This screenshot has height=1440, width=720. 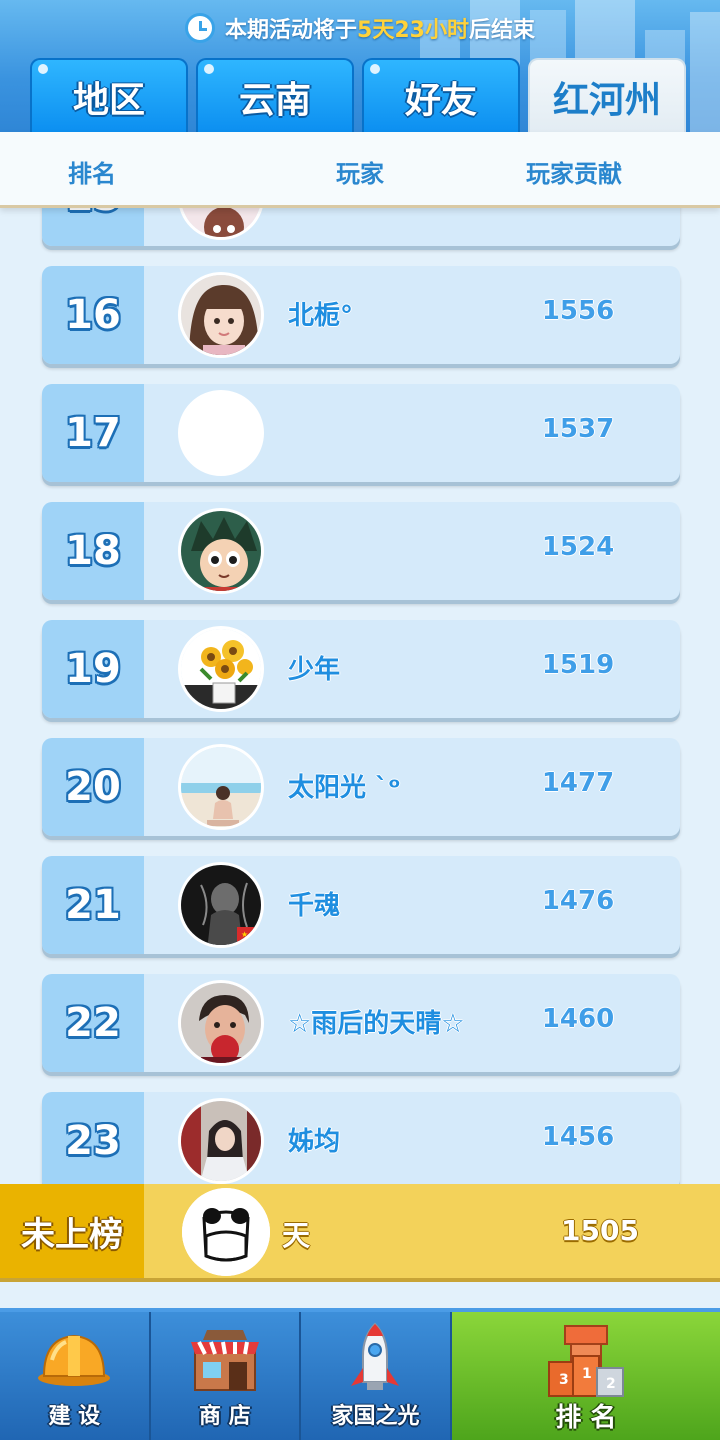 I want to click on rank-cell: 23, so click(x=93, y=1138).